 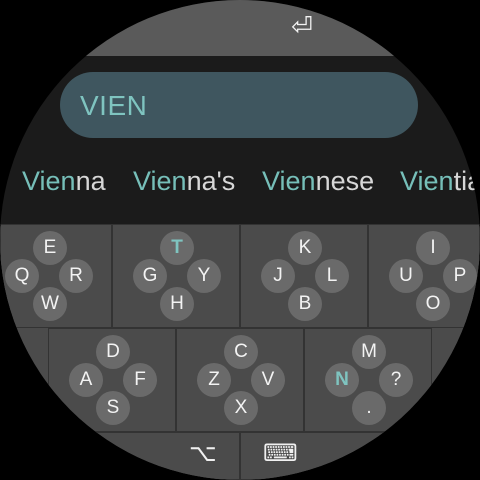 What do you see at coordinates (176, 276) in the screenshot?
I see `key-group-tgyh: T G Y H` at bounding box center [176, 276].